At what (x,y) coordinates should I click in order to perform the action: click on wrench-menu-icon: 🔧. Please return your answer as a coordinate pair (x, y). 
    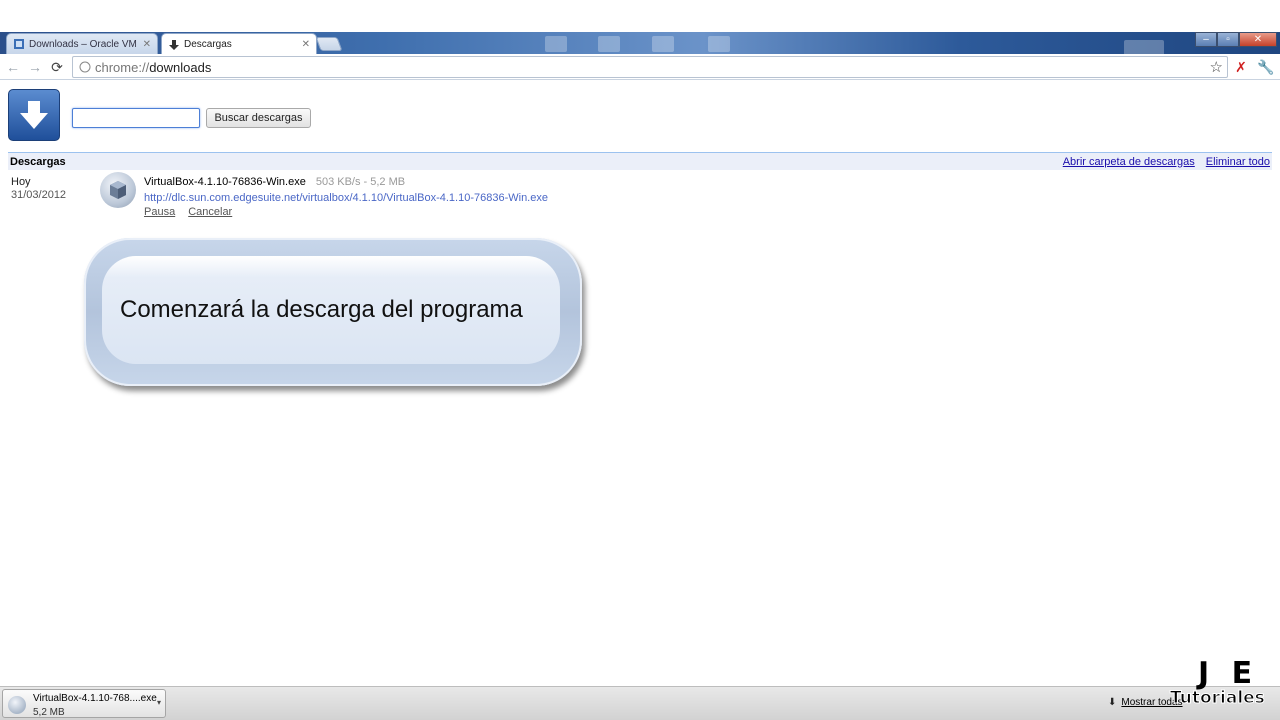
    Looking at the image, I should click on (1266, 67).